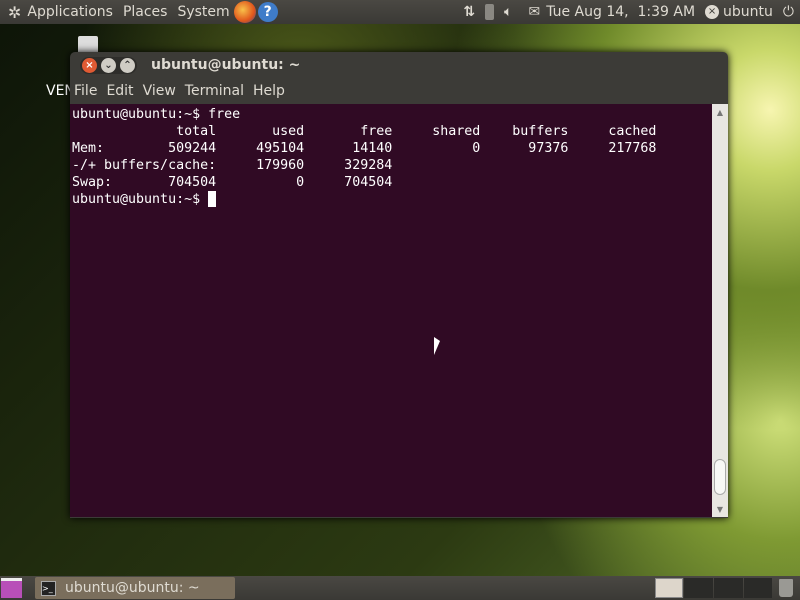  Describe the element at coordinates (720, 112) in the screenshot. I see `scroll-up-icon: ▲` at that location.